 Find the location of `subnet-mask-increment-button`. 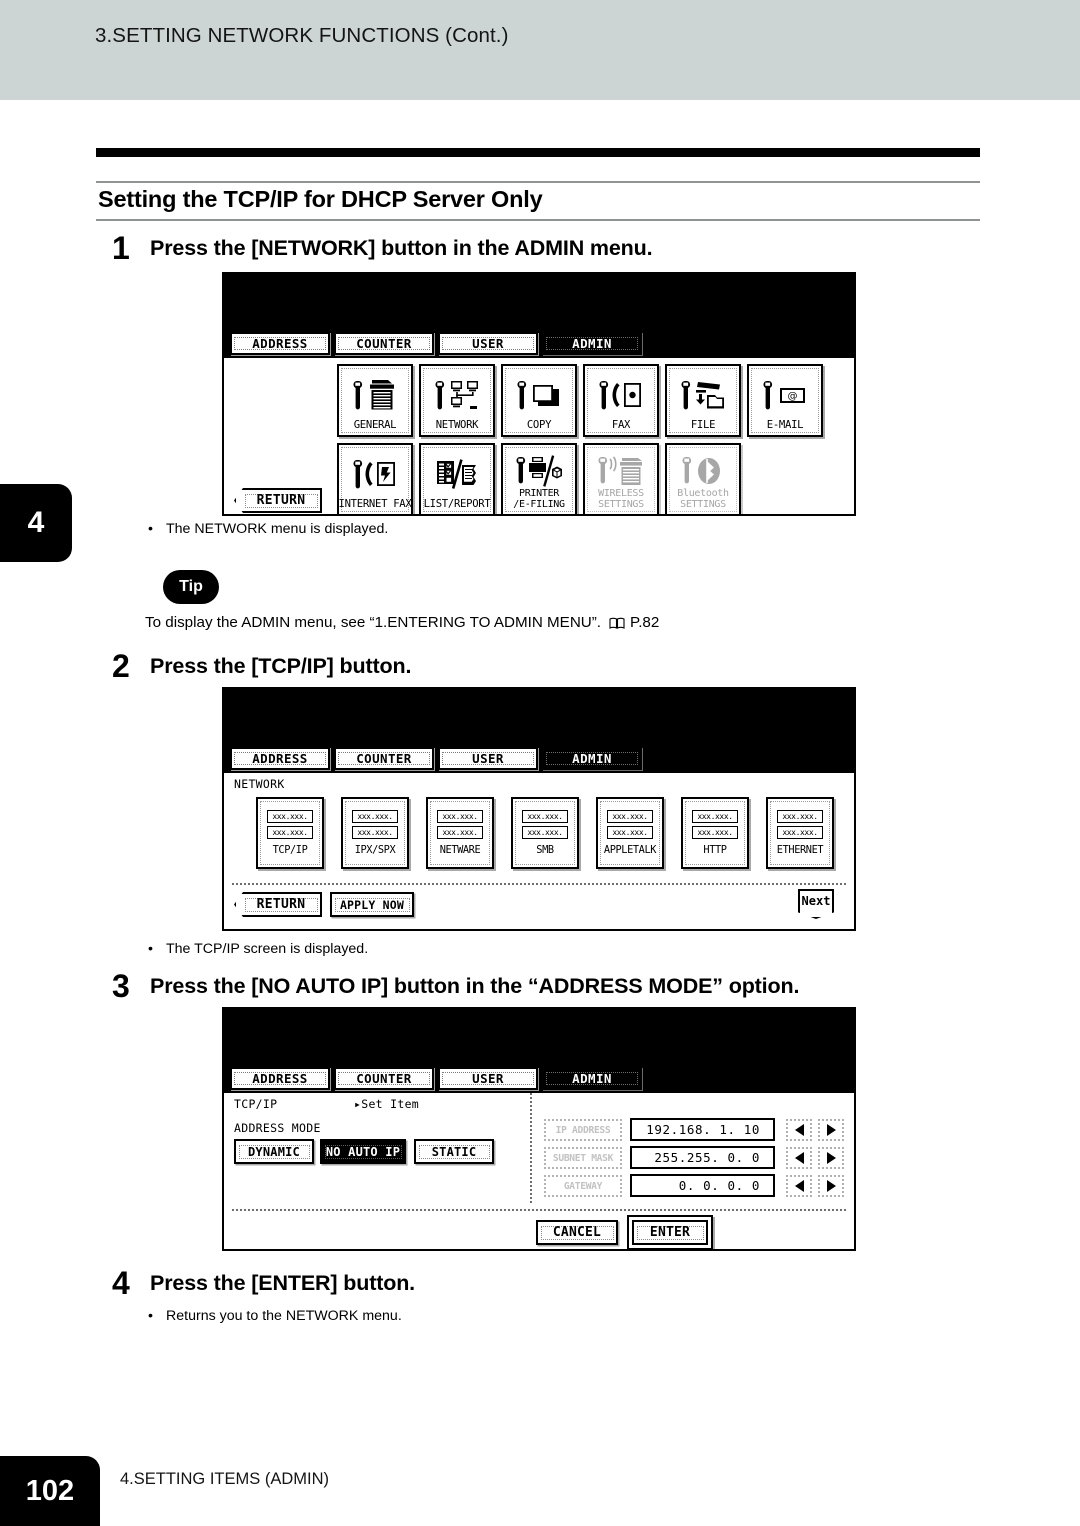

subnet-mask-increment-button is located at coordinates (831, 1158).